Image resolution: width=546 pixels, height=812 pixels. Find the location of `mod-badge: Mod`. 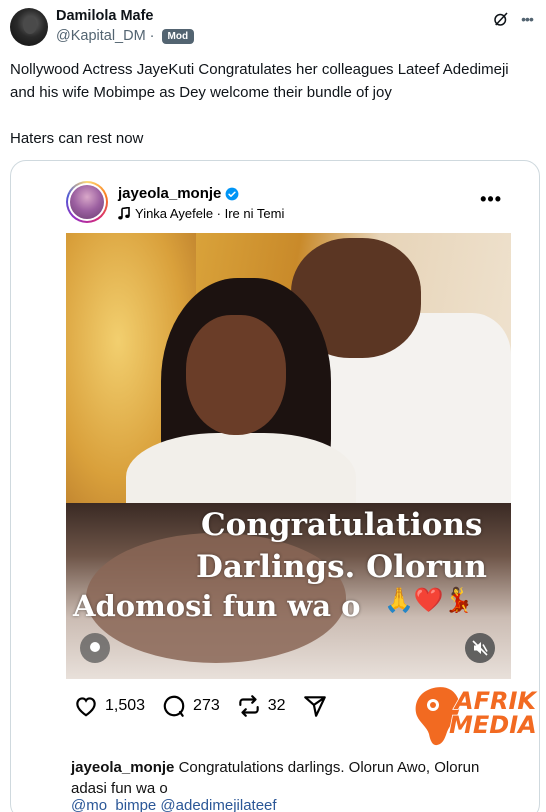

mod-badge: Mod is located at coordinates (178, 36).